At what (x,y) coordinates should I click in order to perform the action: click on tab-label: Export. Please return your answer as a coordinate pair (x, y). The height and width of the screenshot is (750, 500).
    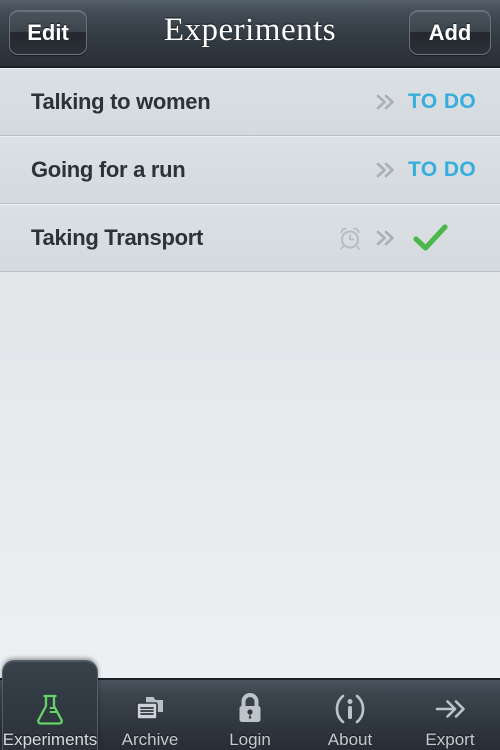
    Looking at the image, I should click on (450, 739).